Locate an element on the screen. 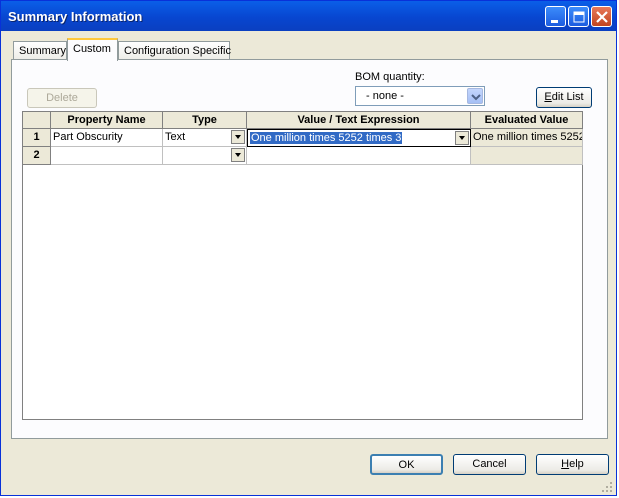  property-name-cell: Part Obscurity is located at coordinates (107, 138).